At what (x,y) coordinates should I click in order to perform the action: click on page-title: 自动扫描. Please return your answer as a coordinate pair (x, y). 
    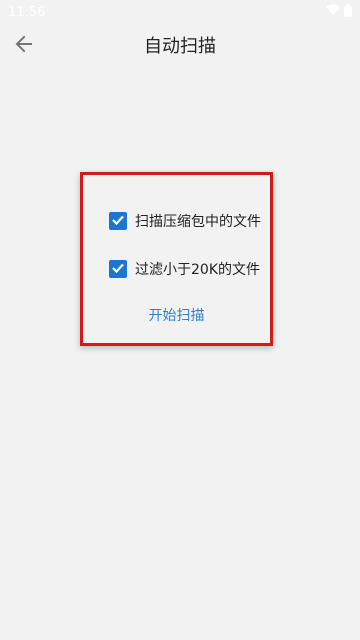
    Looking at the image, I should click on (180, 46).